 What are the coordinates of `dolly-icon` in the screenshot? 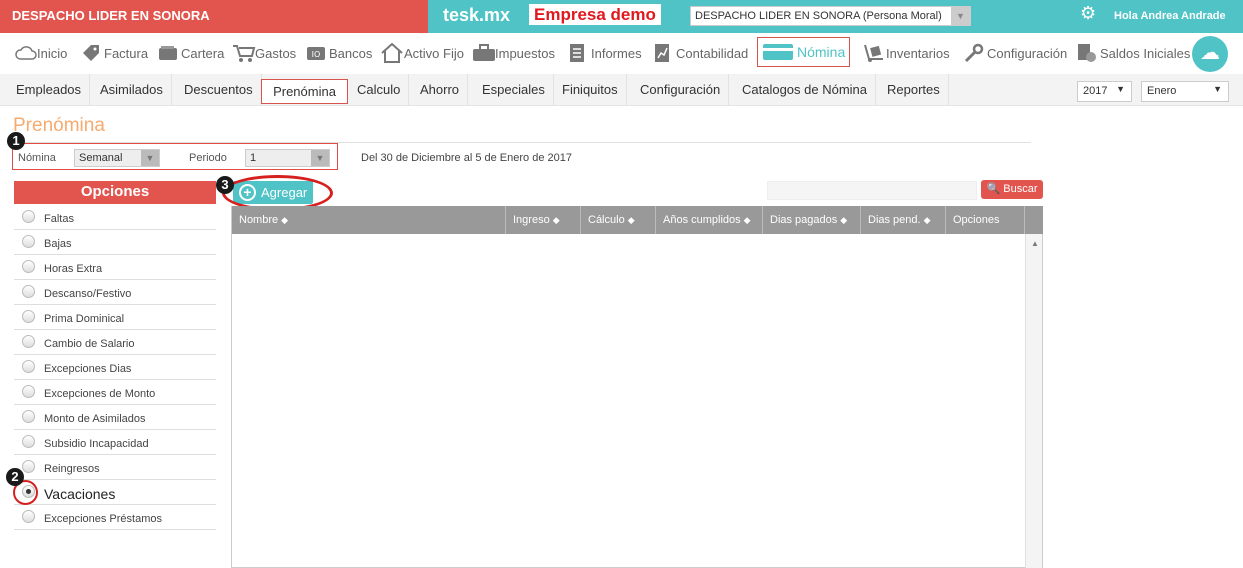 It's located at (873, 53).